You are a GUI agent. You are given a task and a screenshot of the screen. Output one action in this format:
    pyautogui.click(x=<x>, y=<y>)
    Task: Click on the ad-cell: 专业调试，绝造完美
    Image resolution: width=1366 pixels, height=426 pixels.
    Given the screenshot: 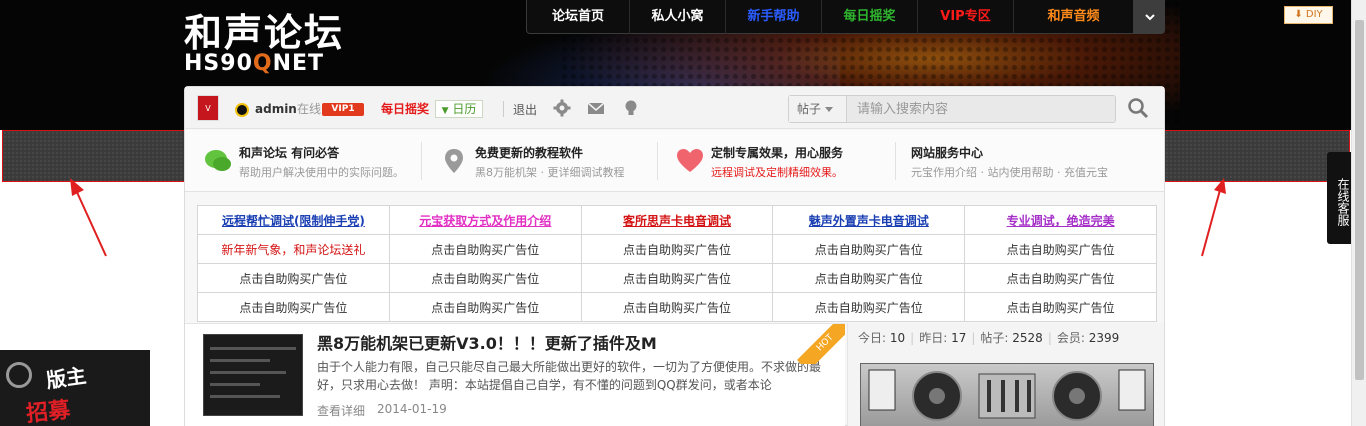 What is the action you would take?
    pyautogui.click(x=1060, y=220)
    